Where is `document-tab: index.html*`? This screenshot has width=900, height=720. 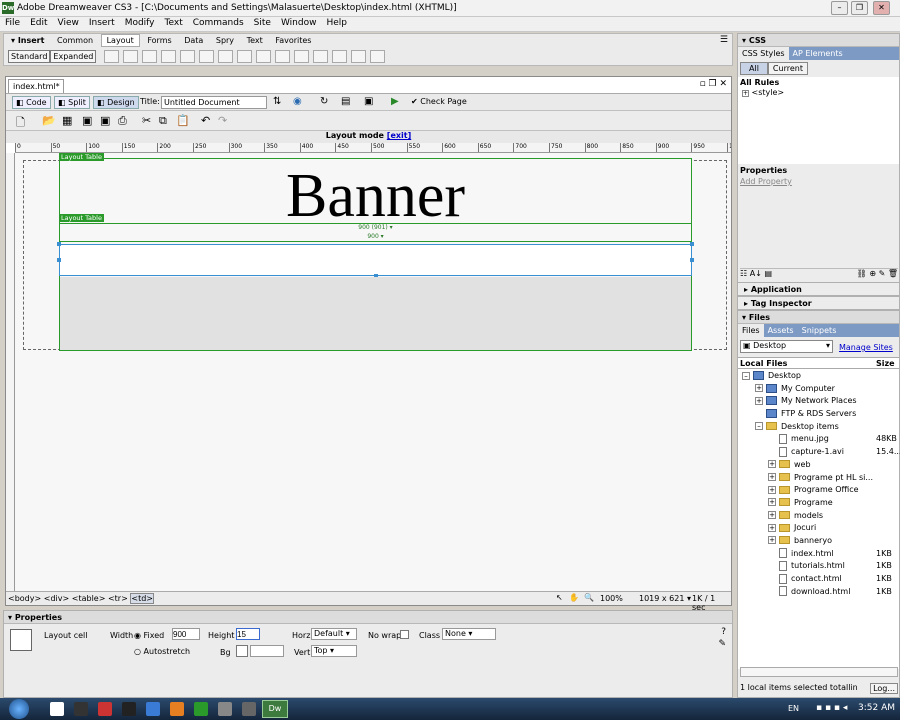 document-tab: index.html* is located at coordinates (36, 86).